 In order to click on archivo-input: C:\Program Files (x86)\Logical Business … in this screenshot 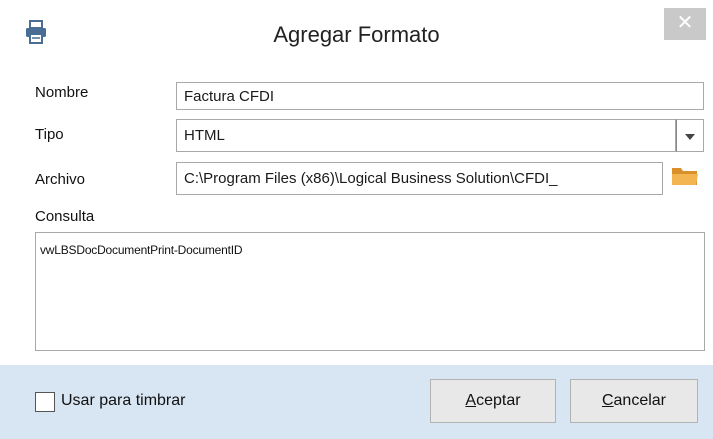, I will do `click(419, 178)`.